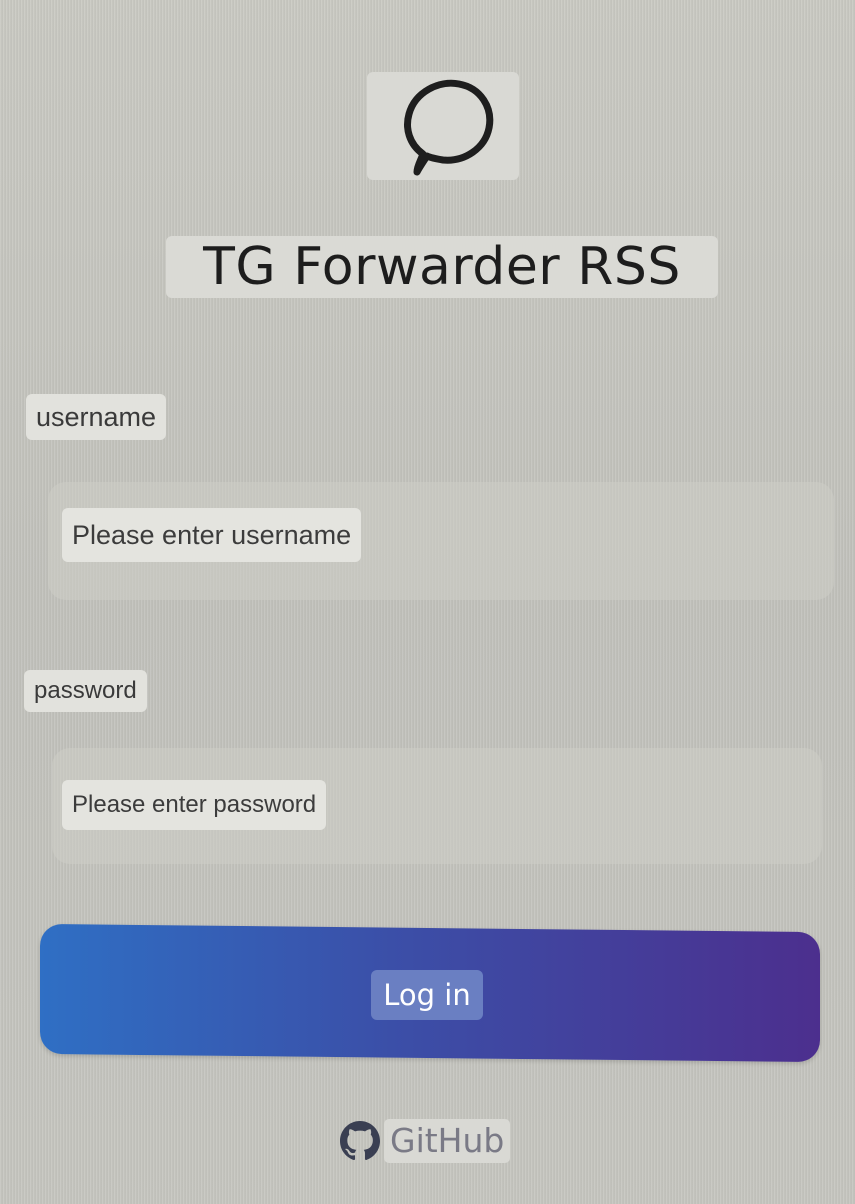 The image size is (855, 1204). Describe the element at coordinates (212, 535) in the screenshot. I see `username-placeholder: Please enter username` at that location.